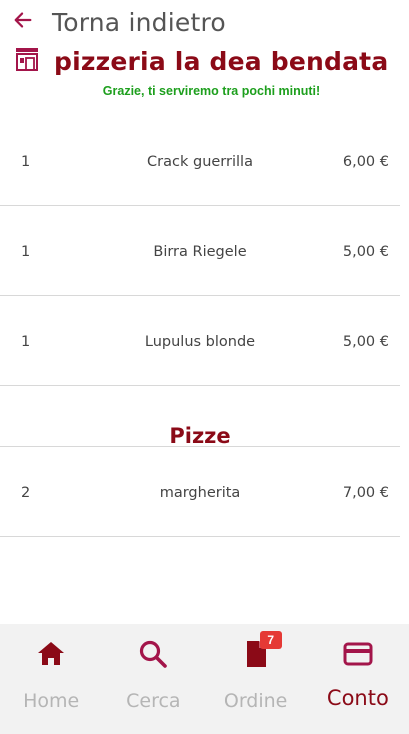 This screenshot has width=409, height=734. Describe the element at coordinates (256, 654) in the screenshot. I see `document-icon` at that location.